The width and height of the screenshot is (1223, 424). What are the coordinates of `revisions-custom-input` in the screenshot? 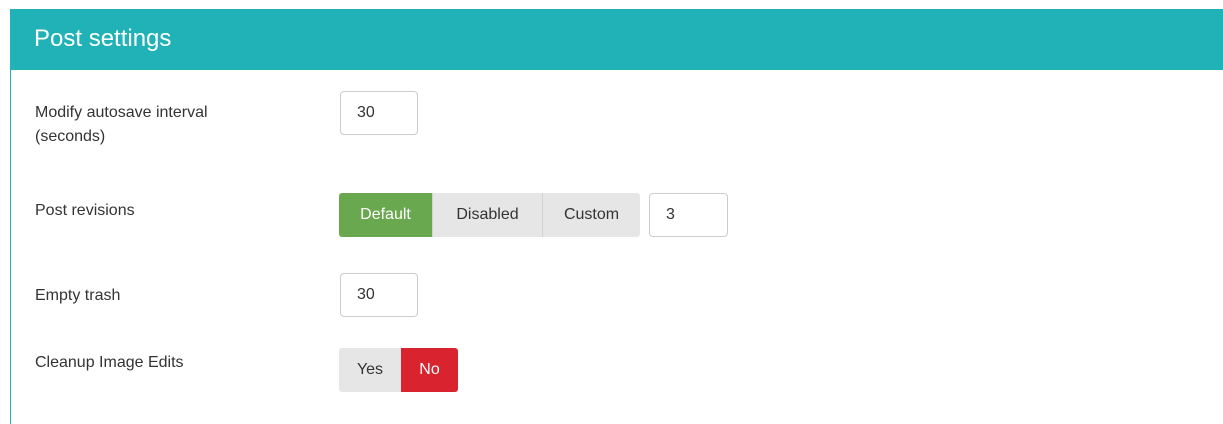 It's located at (688, 215).